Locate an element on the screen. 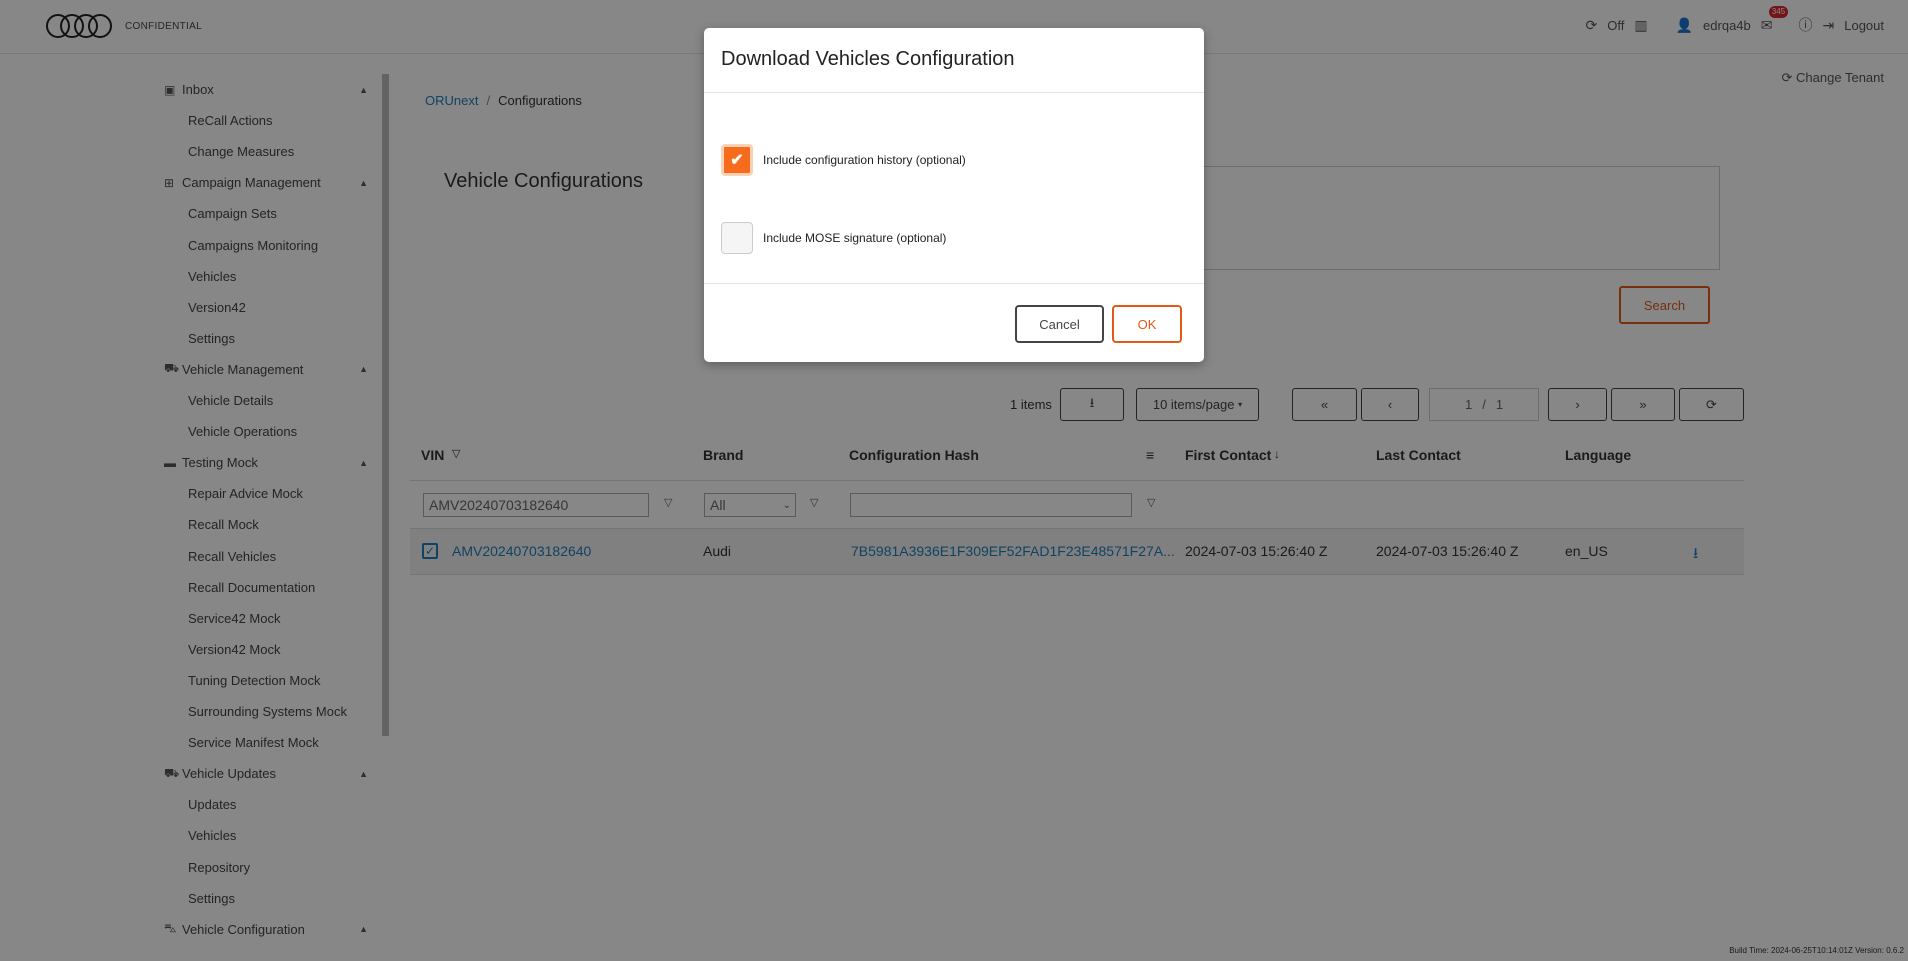  cancel-button: Cancel is located at coordinates (1059, 324).